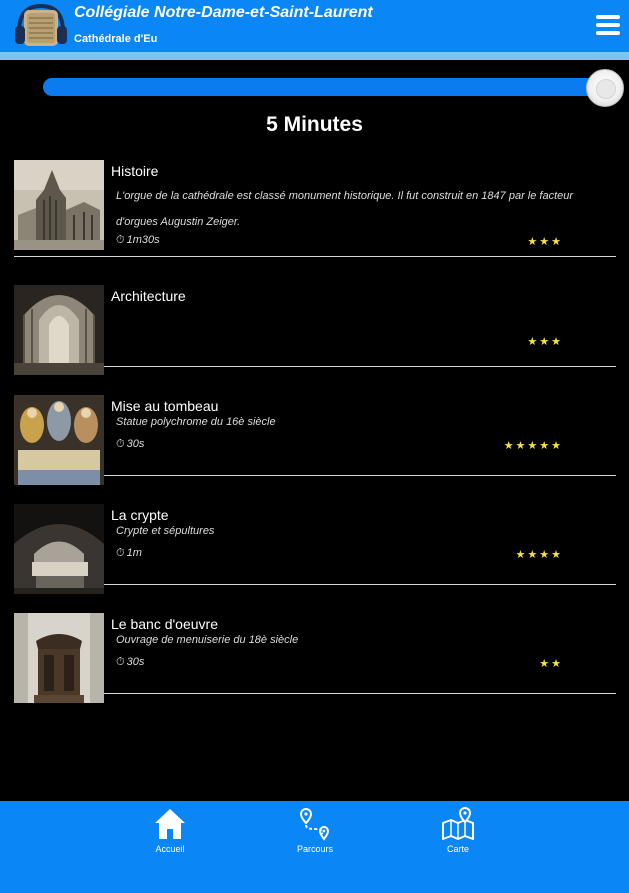  I want to click on star-rating: ★★, so click(551, 664).